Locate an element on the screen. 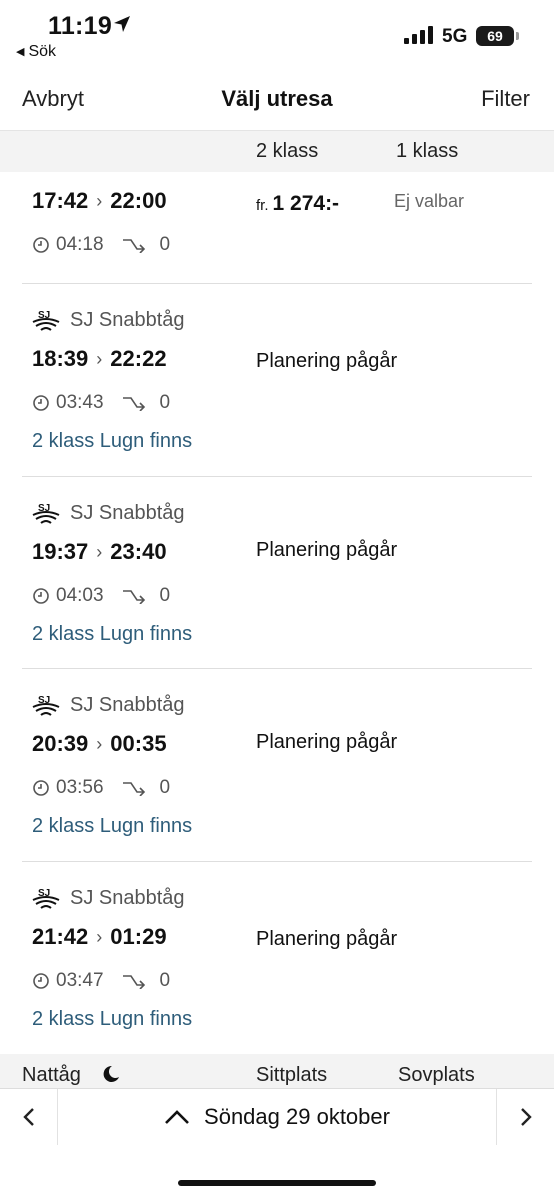  duration: 04:03 is located at coordinates (80, 595).